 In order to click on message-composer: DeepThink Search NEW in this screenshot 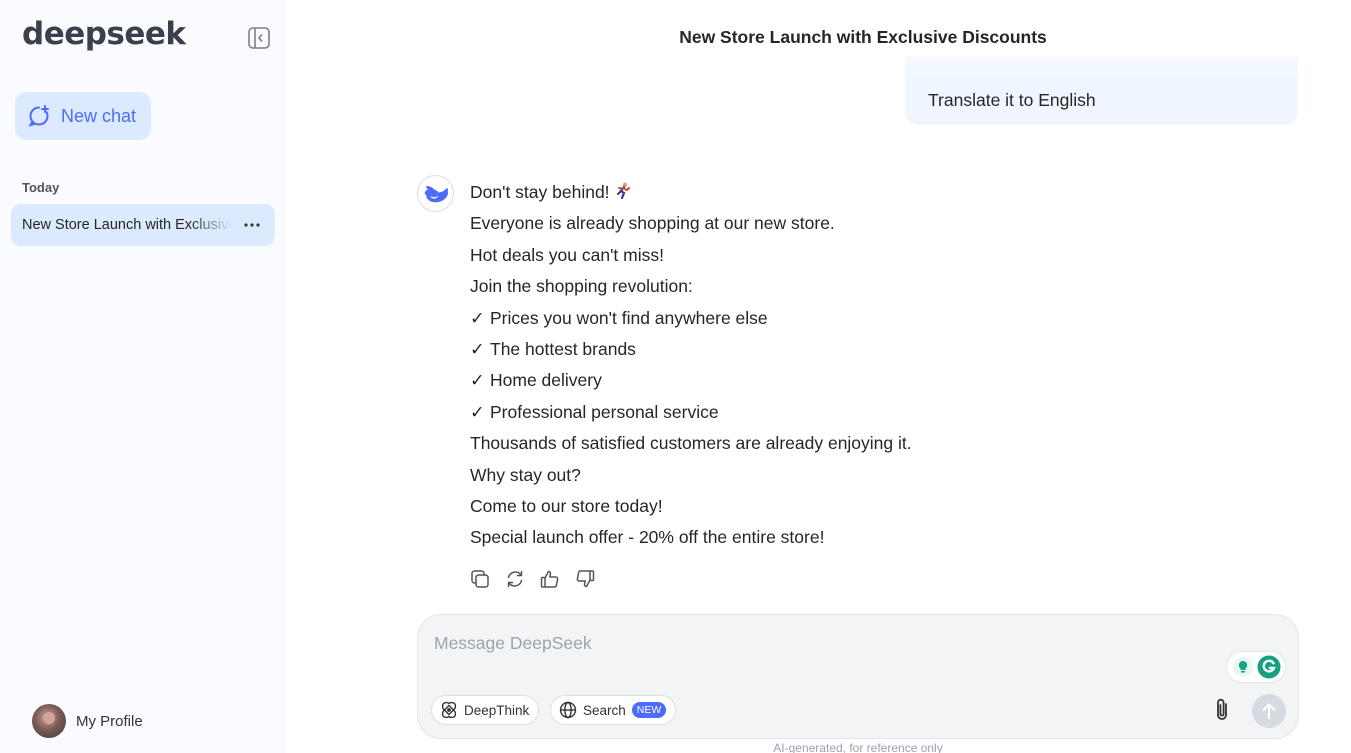, I will do `click(858, 676)`.